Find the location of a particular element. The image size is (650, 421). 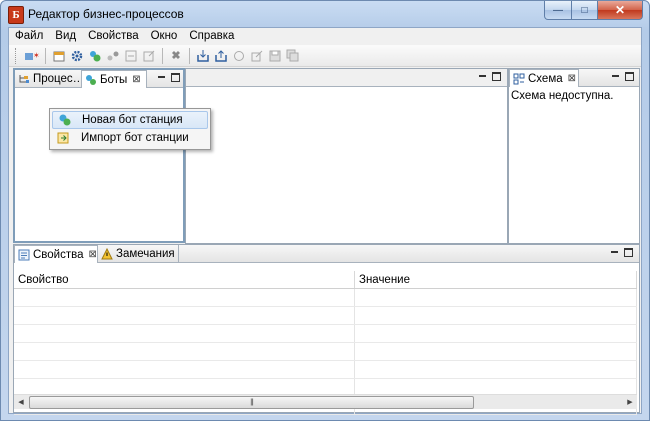

minimize-icon: — is located at coordinates (558, 10).